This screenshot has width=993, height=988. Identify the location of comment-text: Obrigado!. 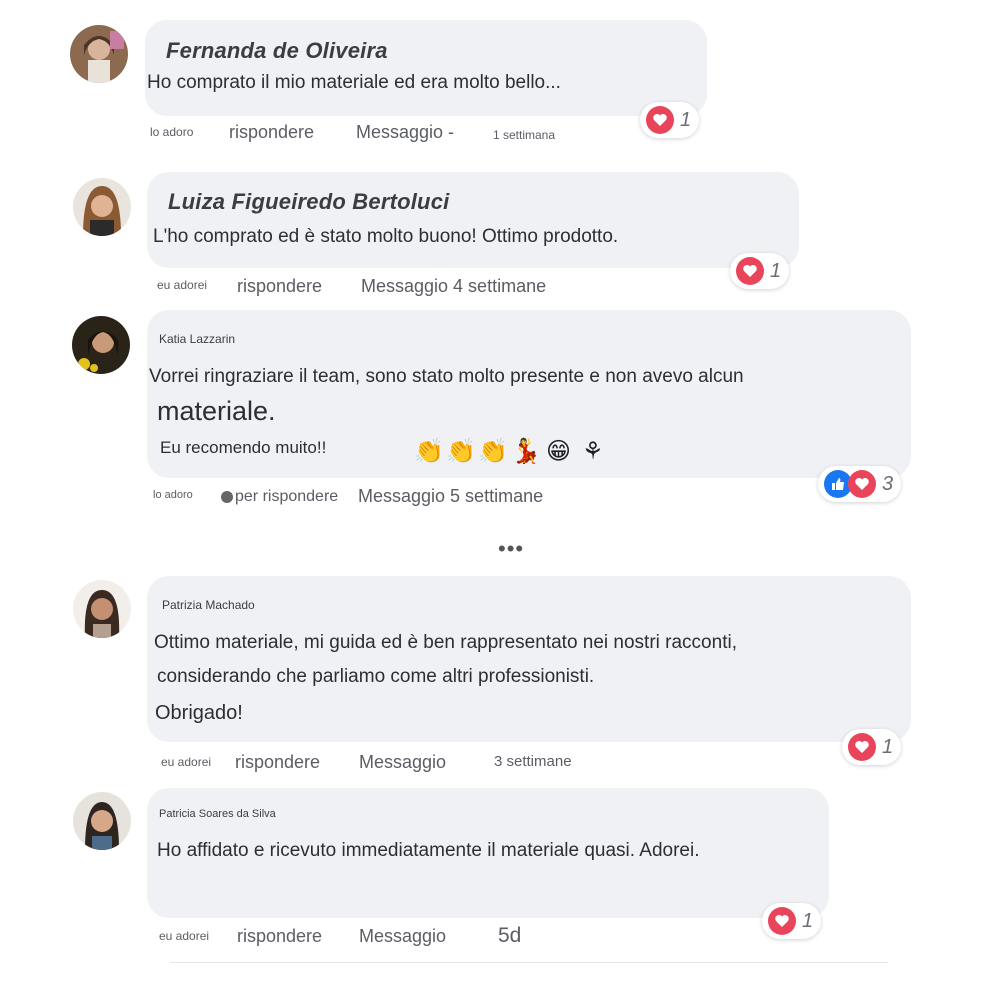
(199, 713).